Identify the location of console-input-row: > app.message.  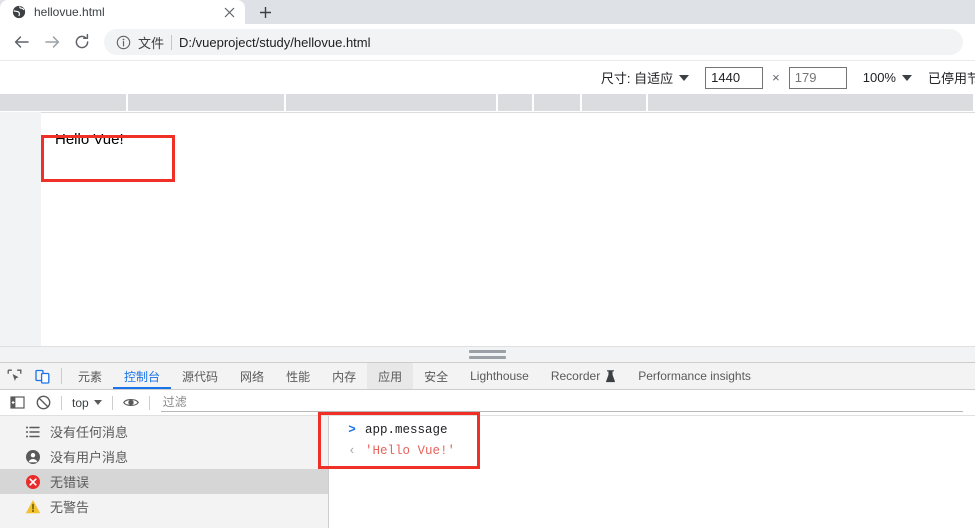
(652, 430).